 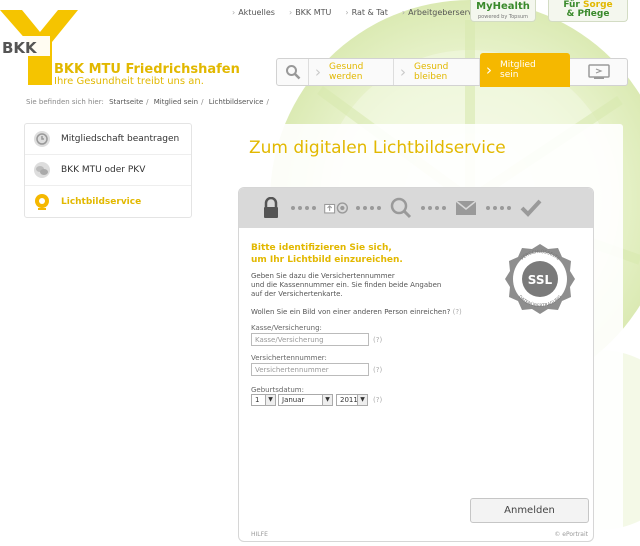 I want to click on ssl-badge: SSL VERSCHLÜSSELTE DATENÜBERTRAGUNG, so click(x=540, y=279).